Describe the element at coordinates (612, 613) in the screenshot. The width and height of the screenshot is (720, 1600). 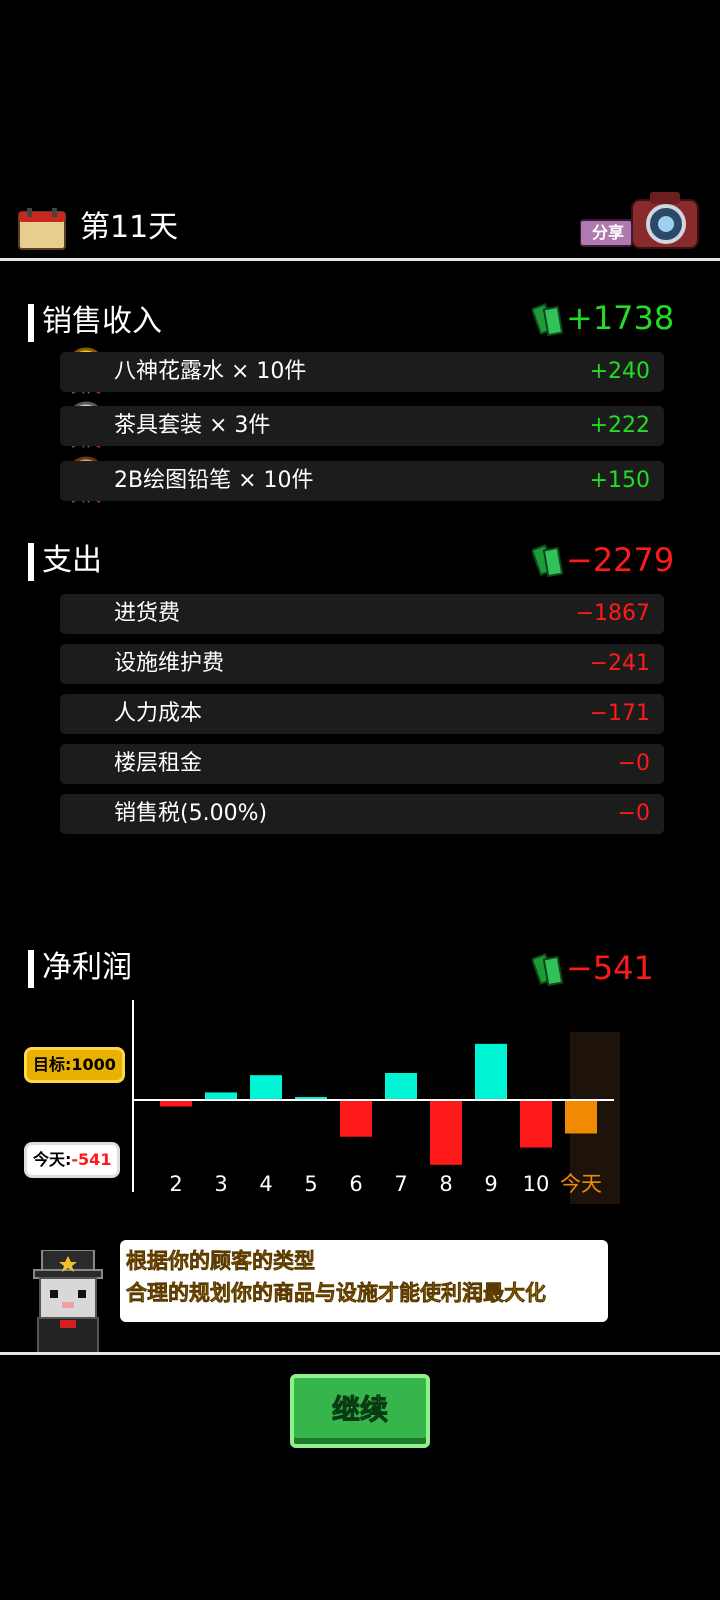
I see `expense-item-value: −1867` at that location.